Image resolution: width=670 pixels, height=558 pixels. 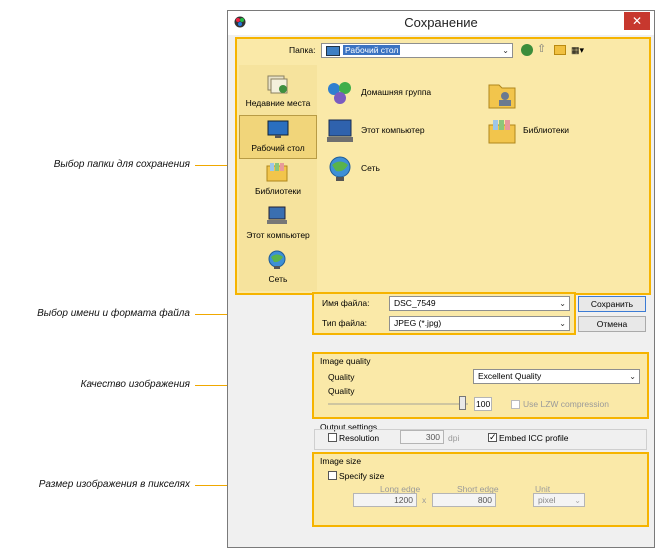 I want to click on quality-select-value: Excellent Quality, so click(x=510, y=376).